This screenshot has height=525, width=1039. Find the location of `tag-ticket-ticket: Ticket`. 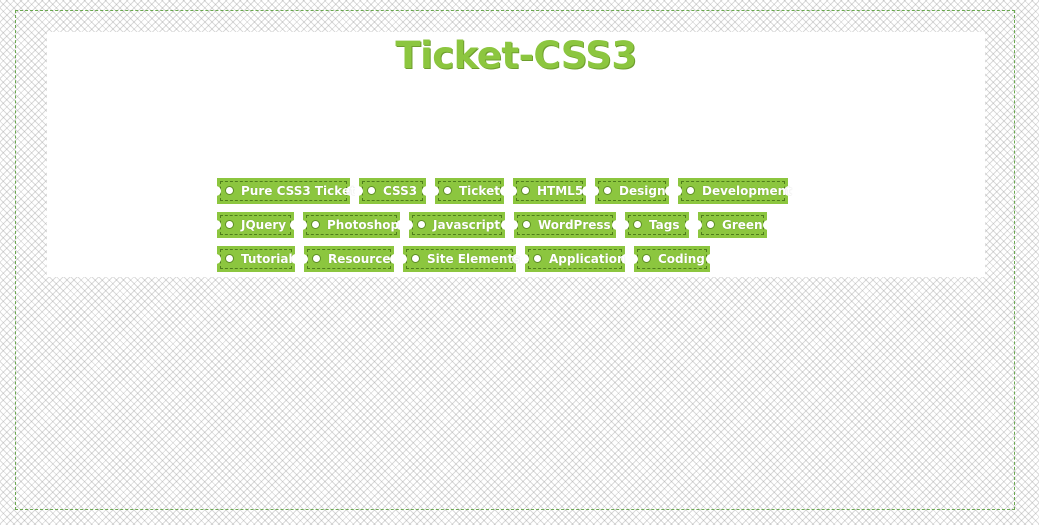

tag-ticket-ticket: Ticket is located at coordinates (469, 191).